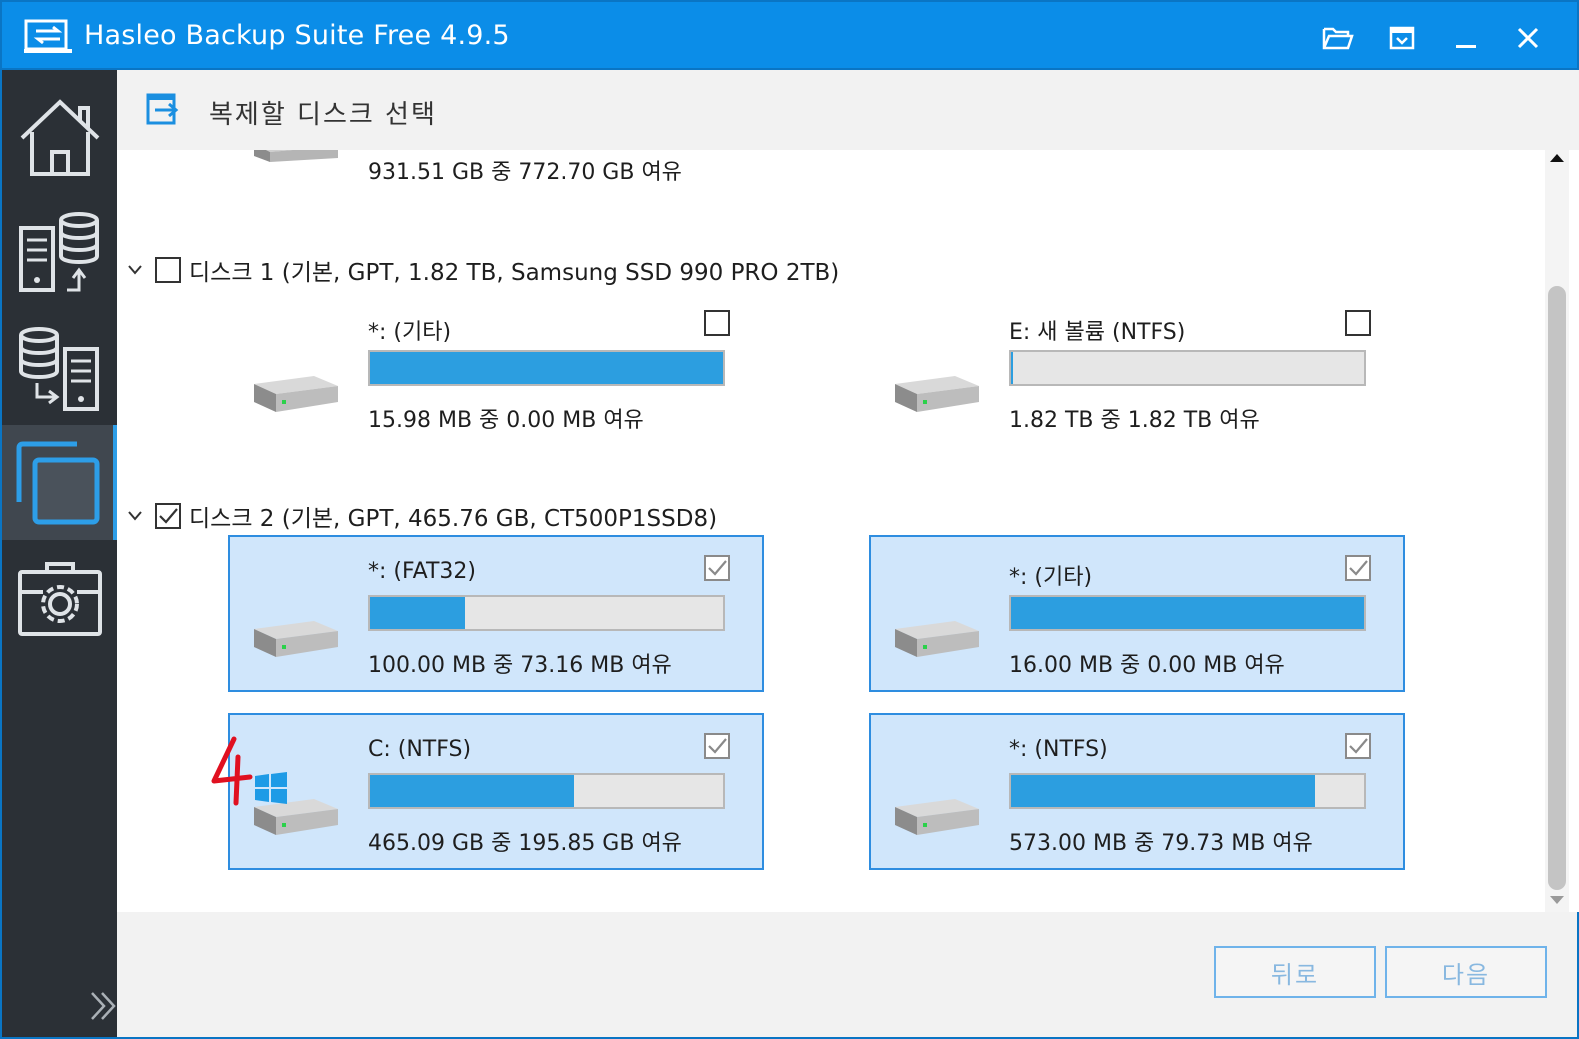 The width and height of the screenshot is (1579, 1039). I want to click on collapse-disk-2-button, so click(135, 516).